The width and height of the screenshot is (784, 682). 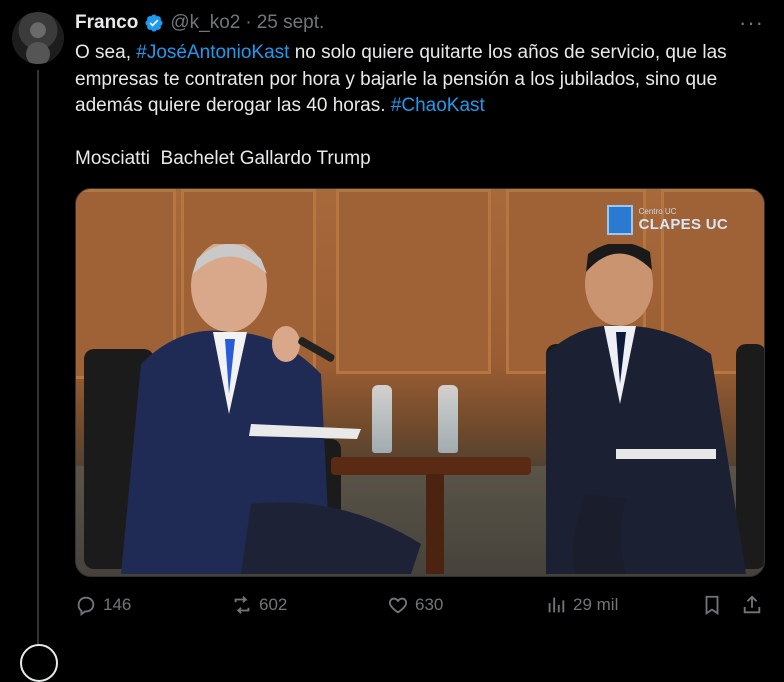 I want to click on logo-caption: Centro UC, so click(x=657, y=211).